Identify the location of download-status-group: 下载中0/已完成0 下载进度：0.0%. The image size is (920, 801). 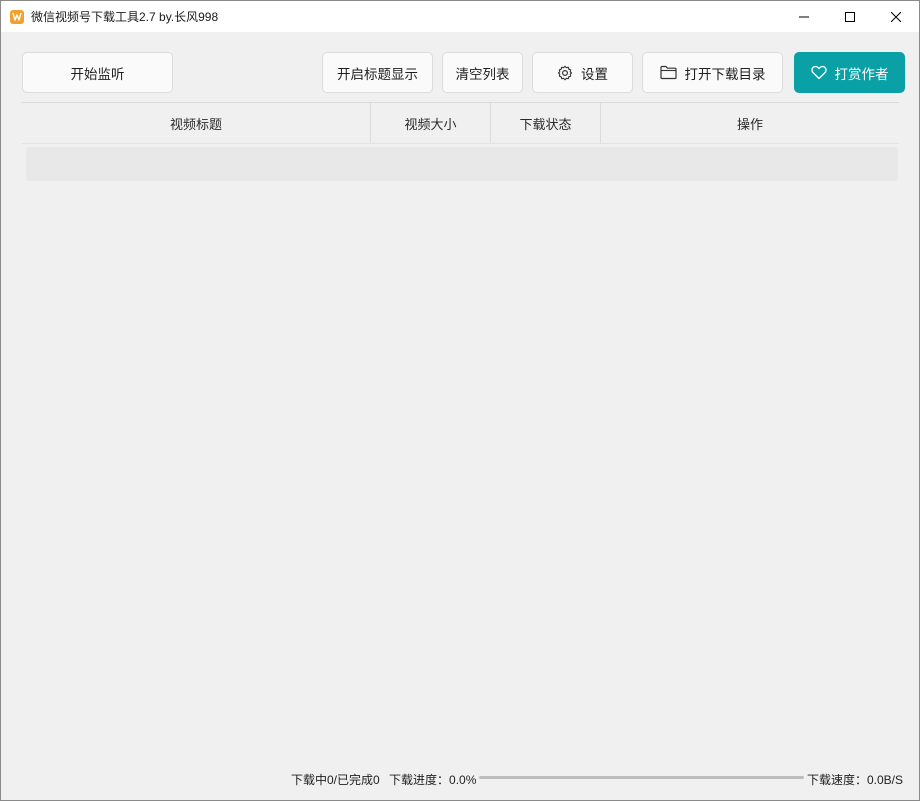
(383, 779).